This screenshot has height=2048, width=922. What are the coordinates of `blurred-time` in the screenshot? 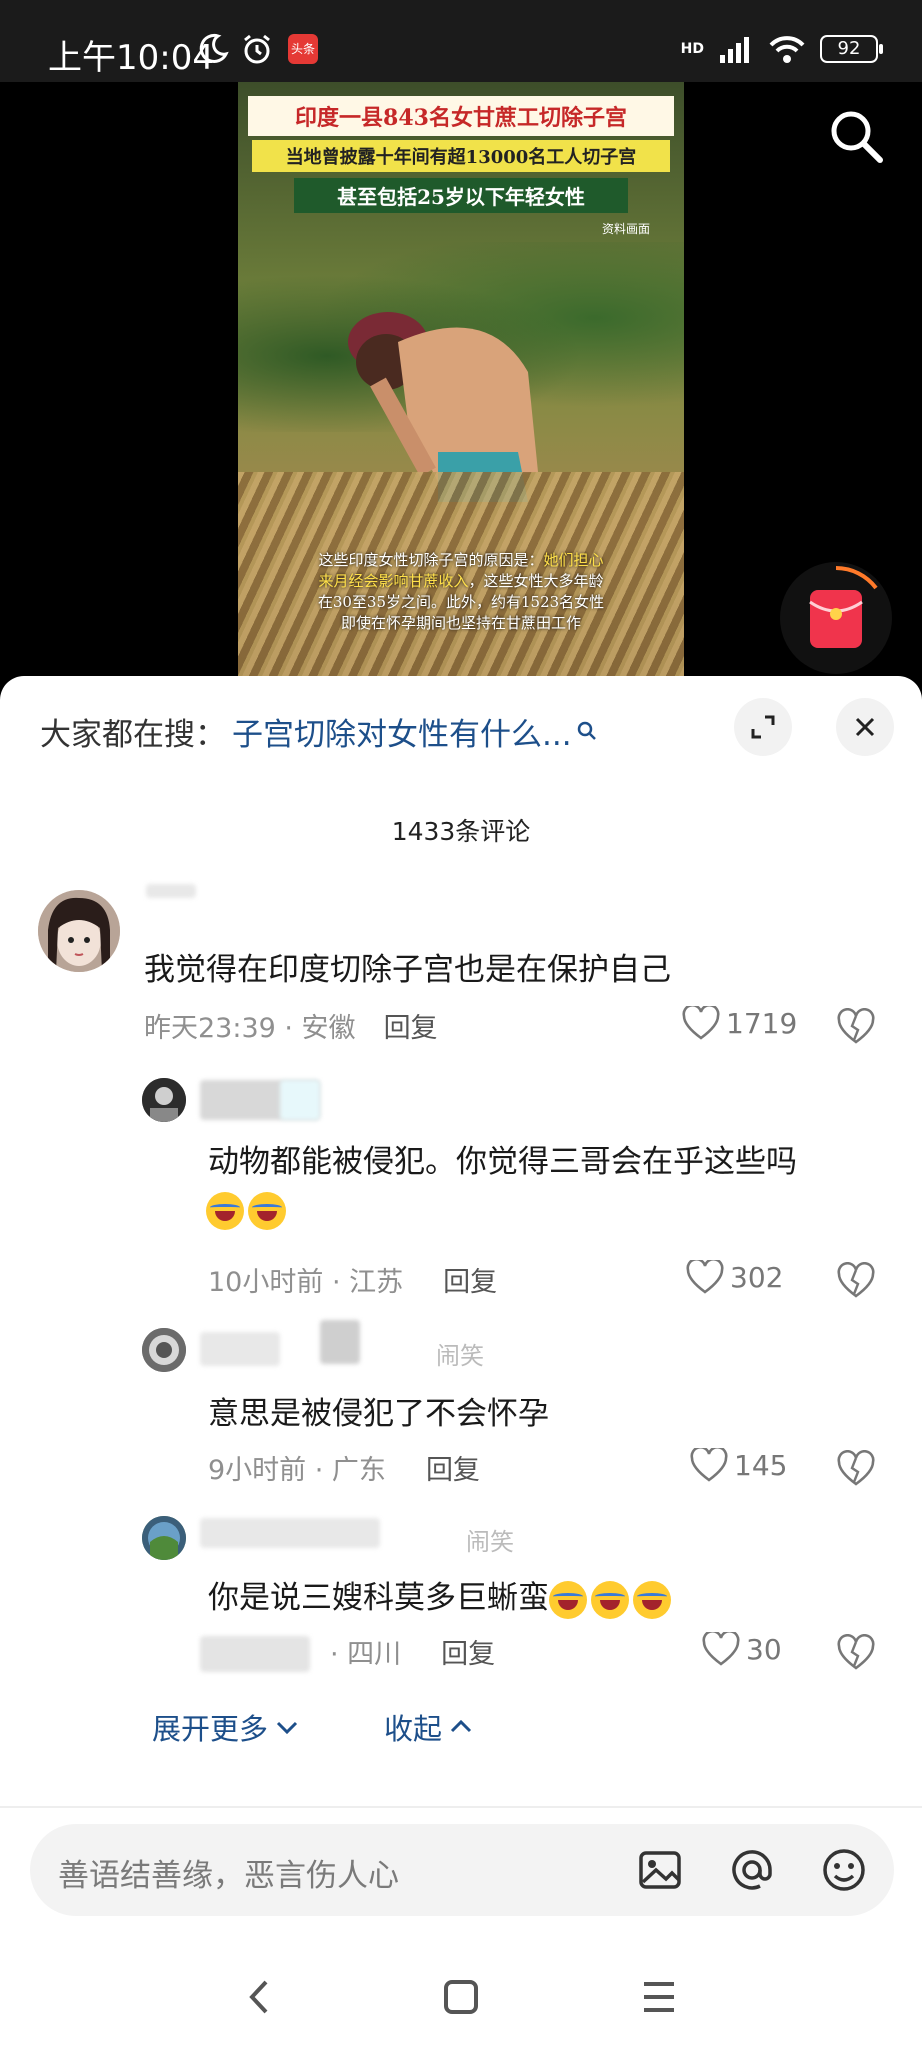 It's located at (255, 1654).